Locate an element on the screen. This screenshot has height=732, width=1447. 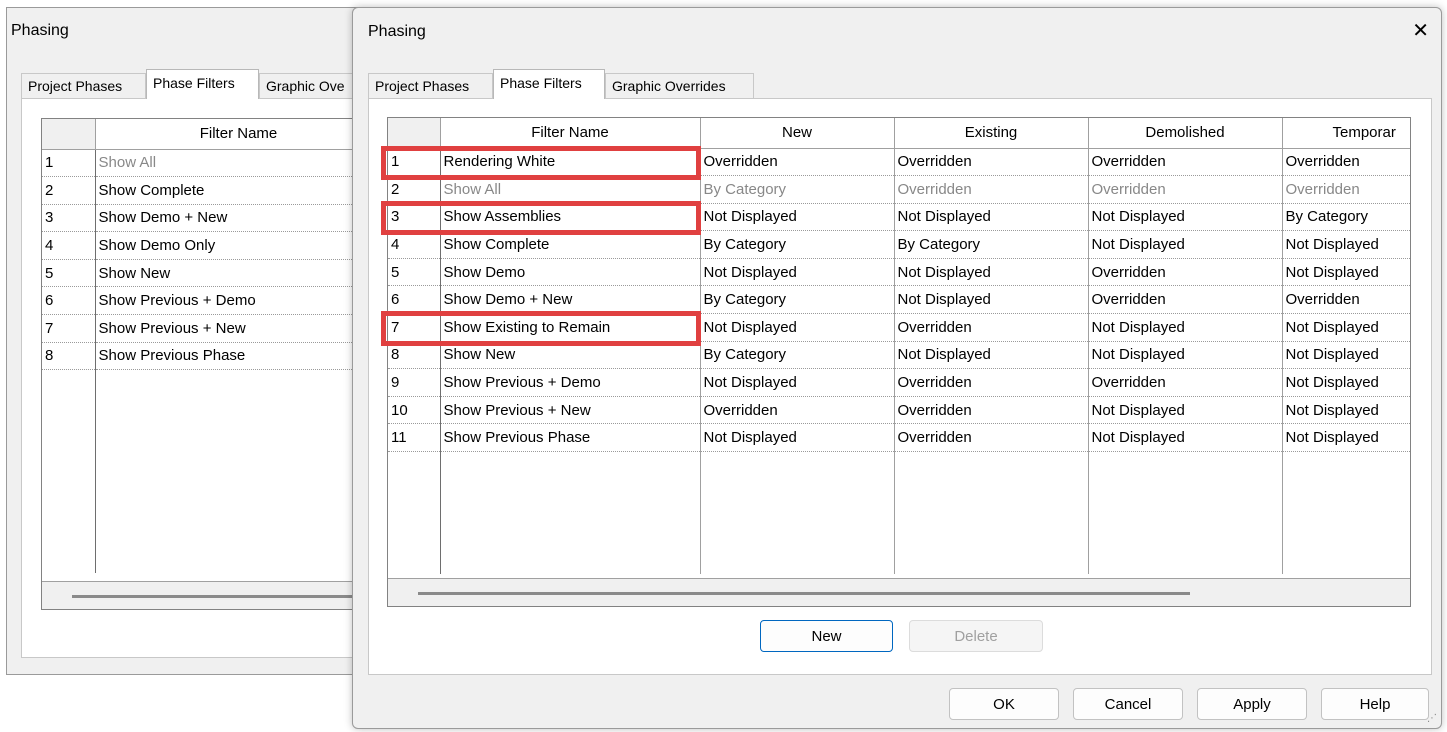
row-number: 11 is located at coordinates (414, 438).